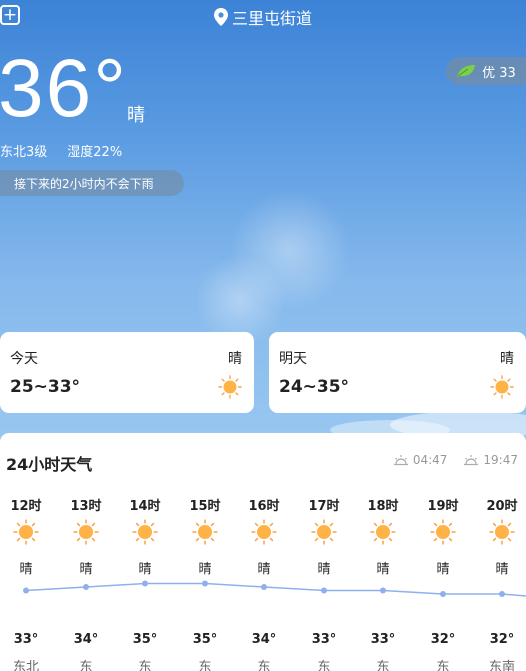  What do you see at coordinates (127, 372) in the screenshot?
I see `today-card: 今天 晴 25~33°` at bounding box center [127, 372].